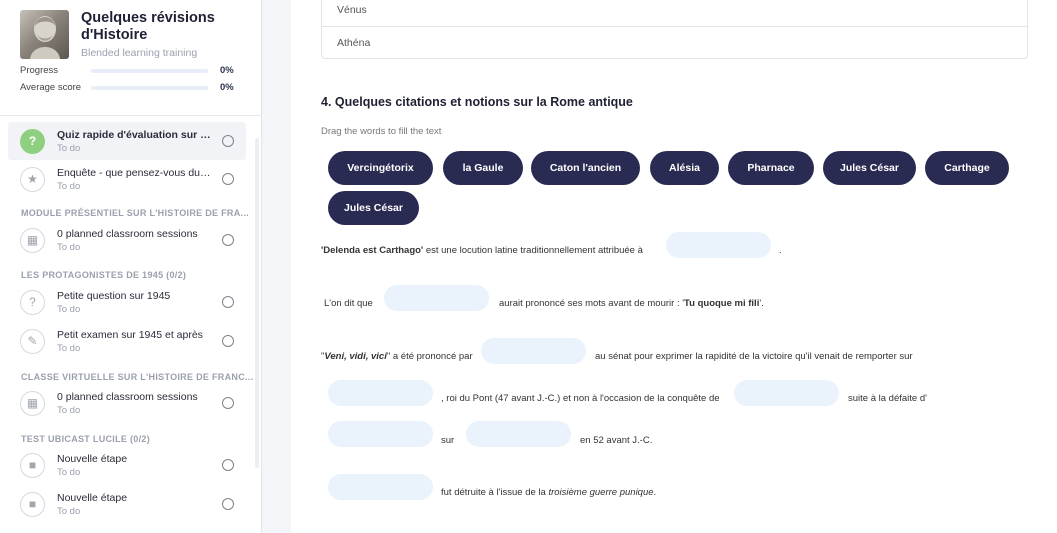 This screenshot has width=1057, height=533. I want to click on sidebar-scrollbar, so click(257, 303).